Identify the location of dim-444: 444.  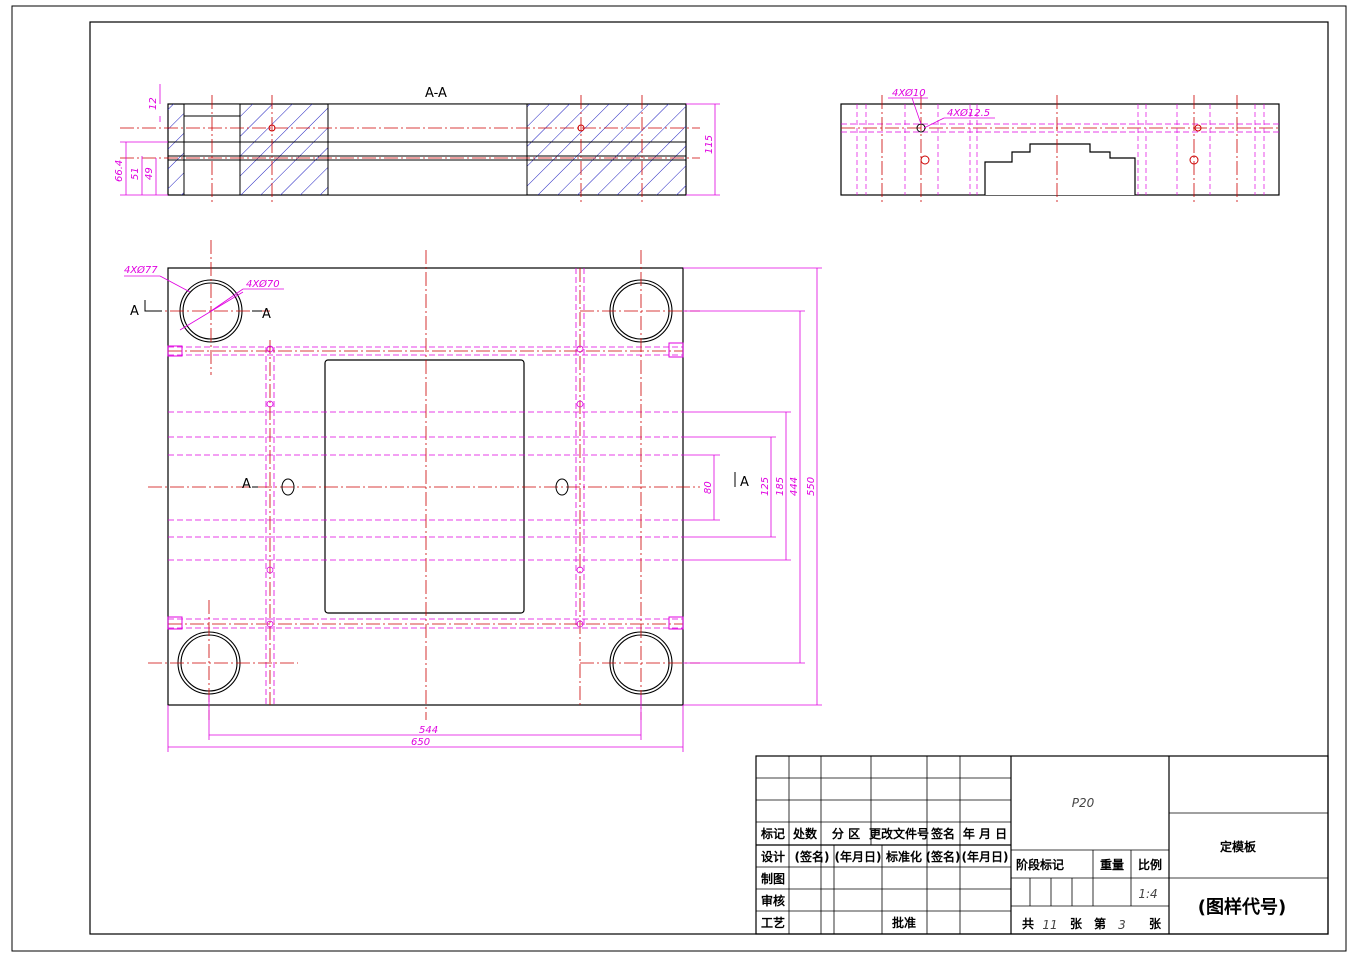
(794, 486).